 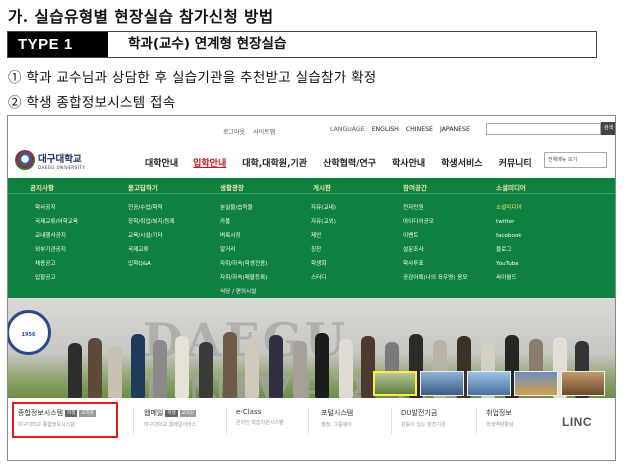 I want to click on slide-thumbnails, so click(x=489, y=383).